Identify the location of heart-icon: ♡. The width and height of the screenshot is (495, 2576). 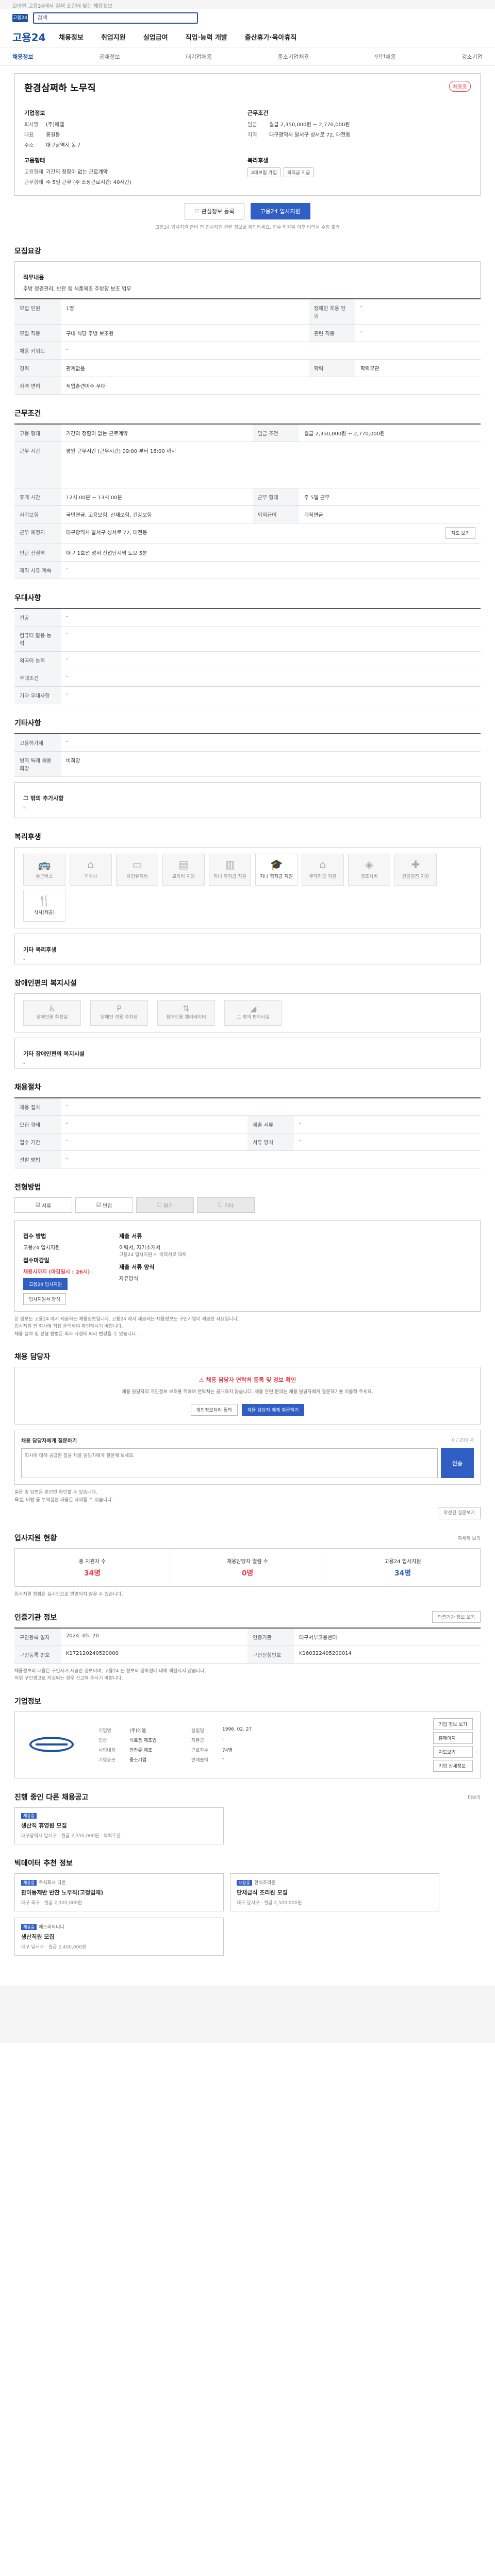
(198, 212).